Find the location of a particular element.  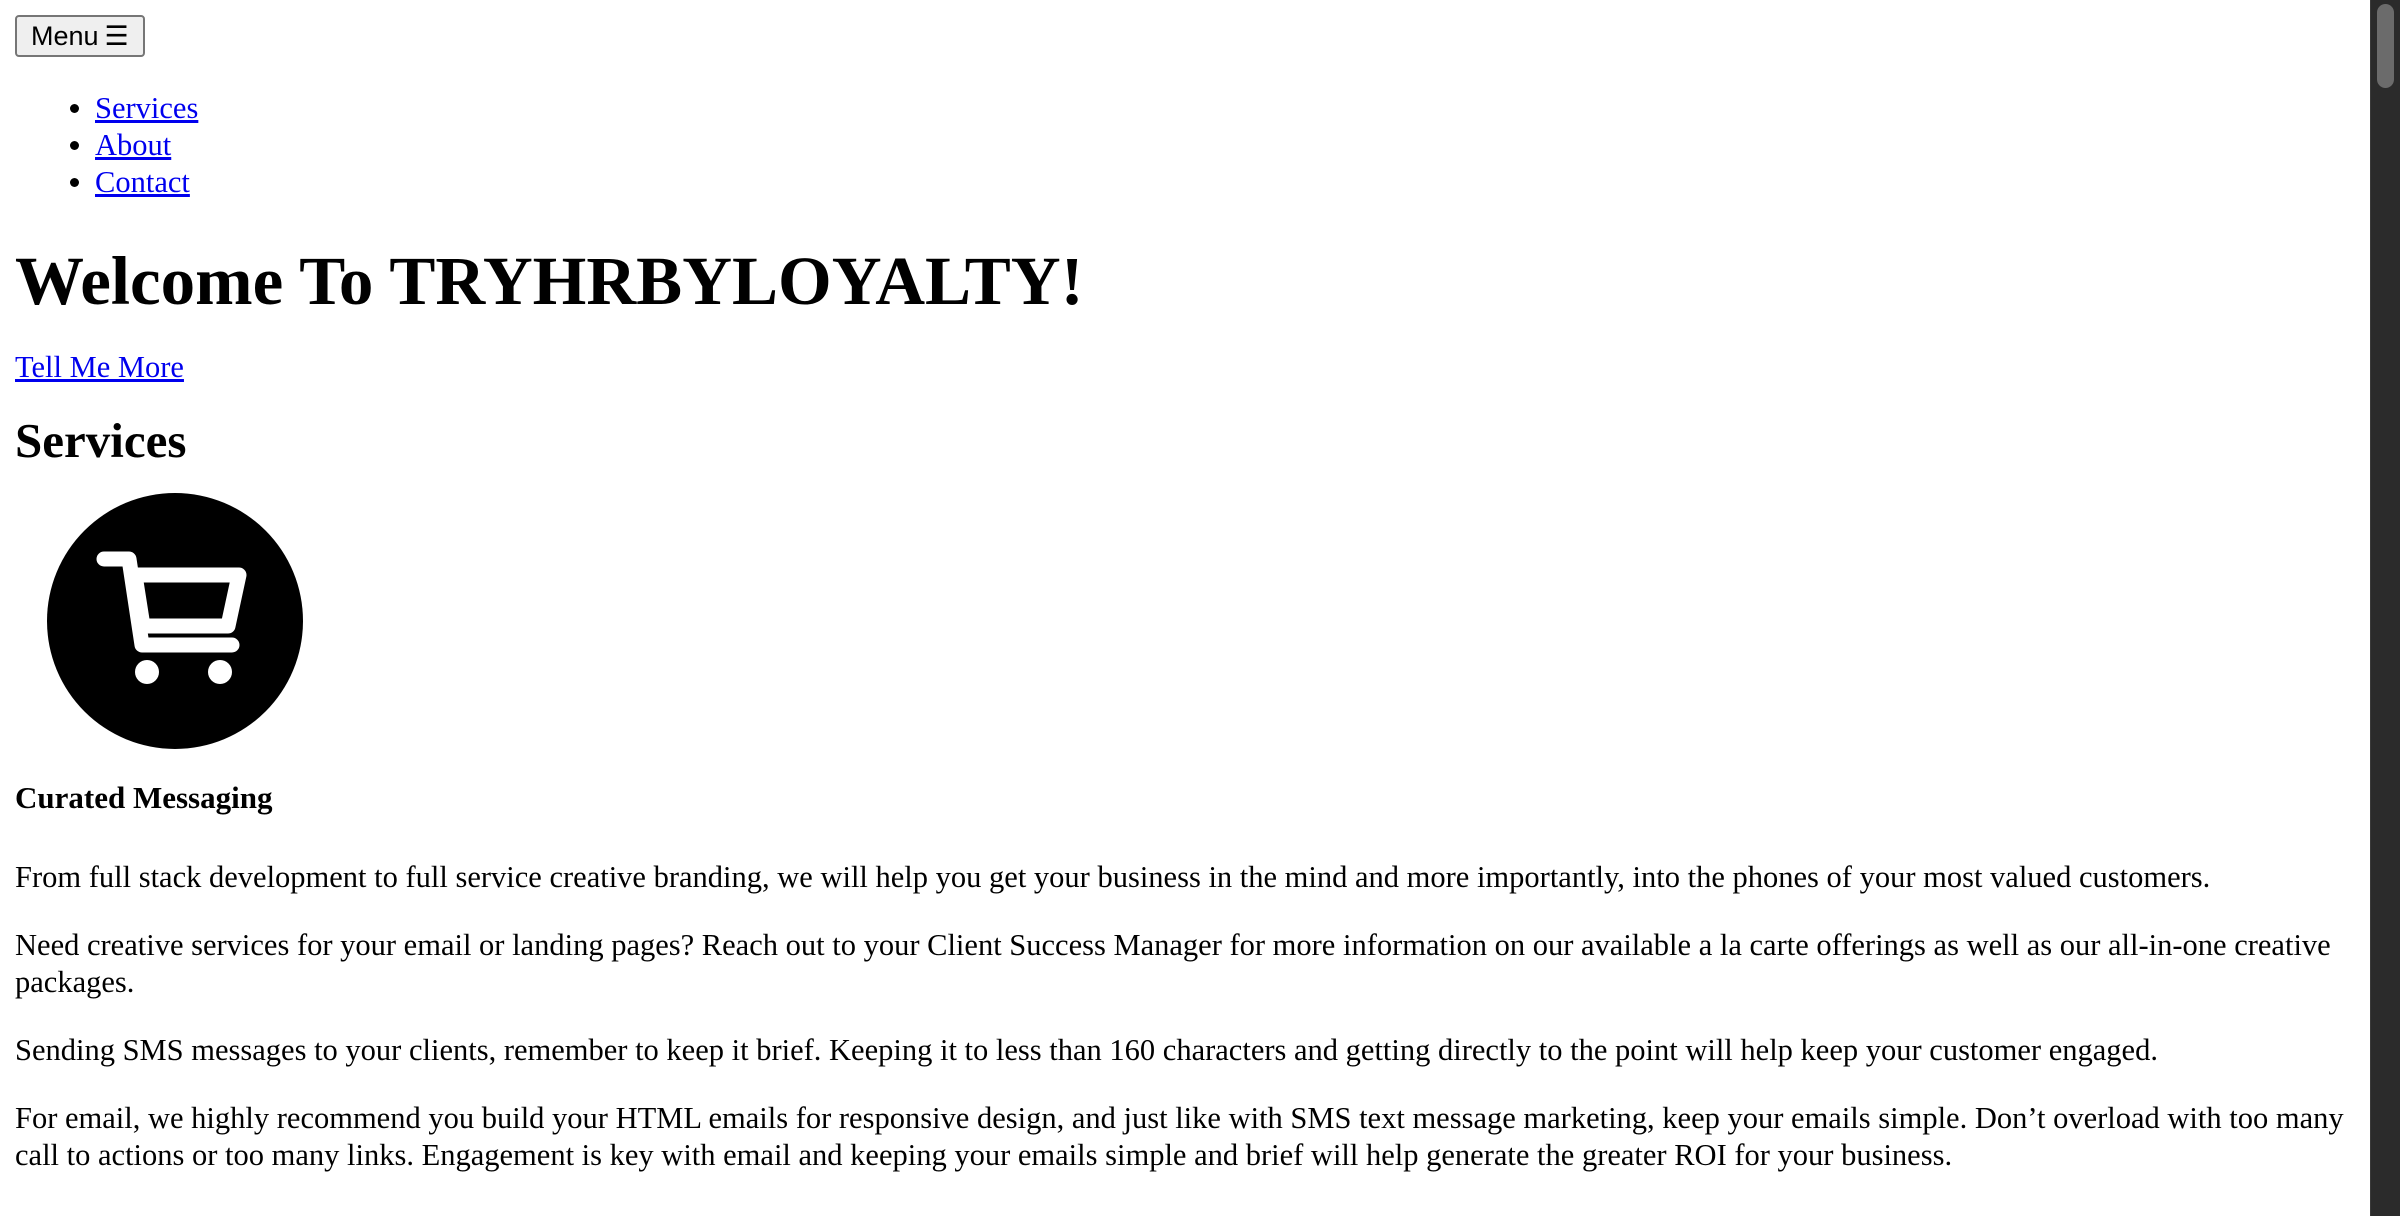

nav-list: Services About Contact is located at coordinates (1185, 145).